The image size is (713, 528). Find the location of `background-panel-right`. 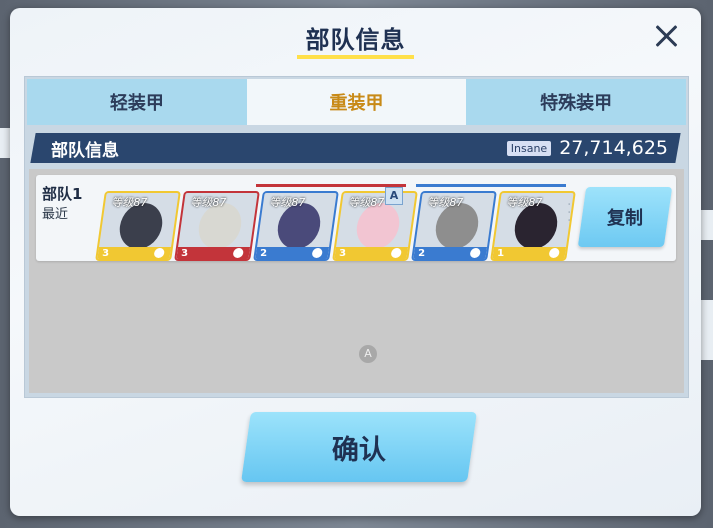

background-panel-right is located at coordinates (706, 225).